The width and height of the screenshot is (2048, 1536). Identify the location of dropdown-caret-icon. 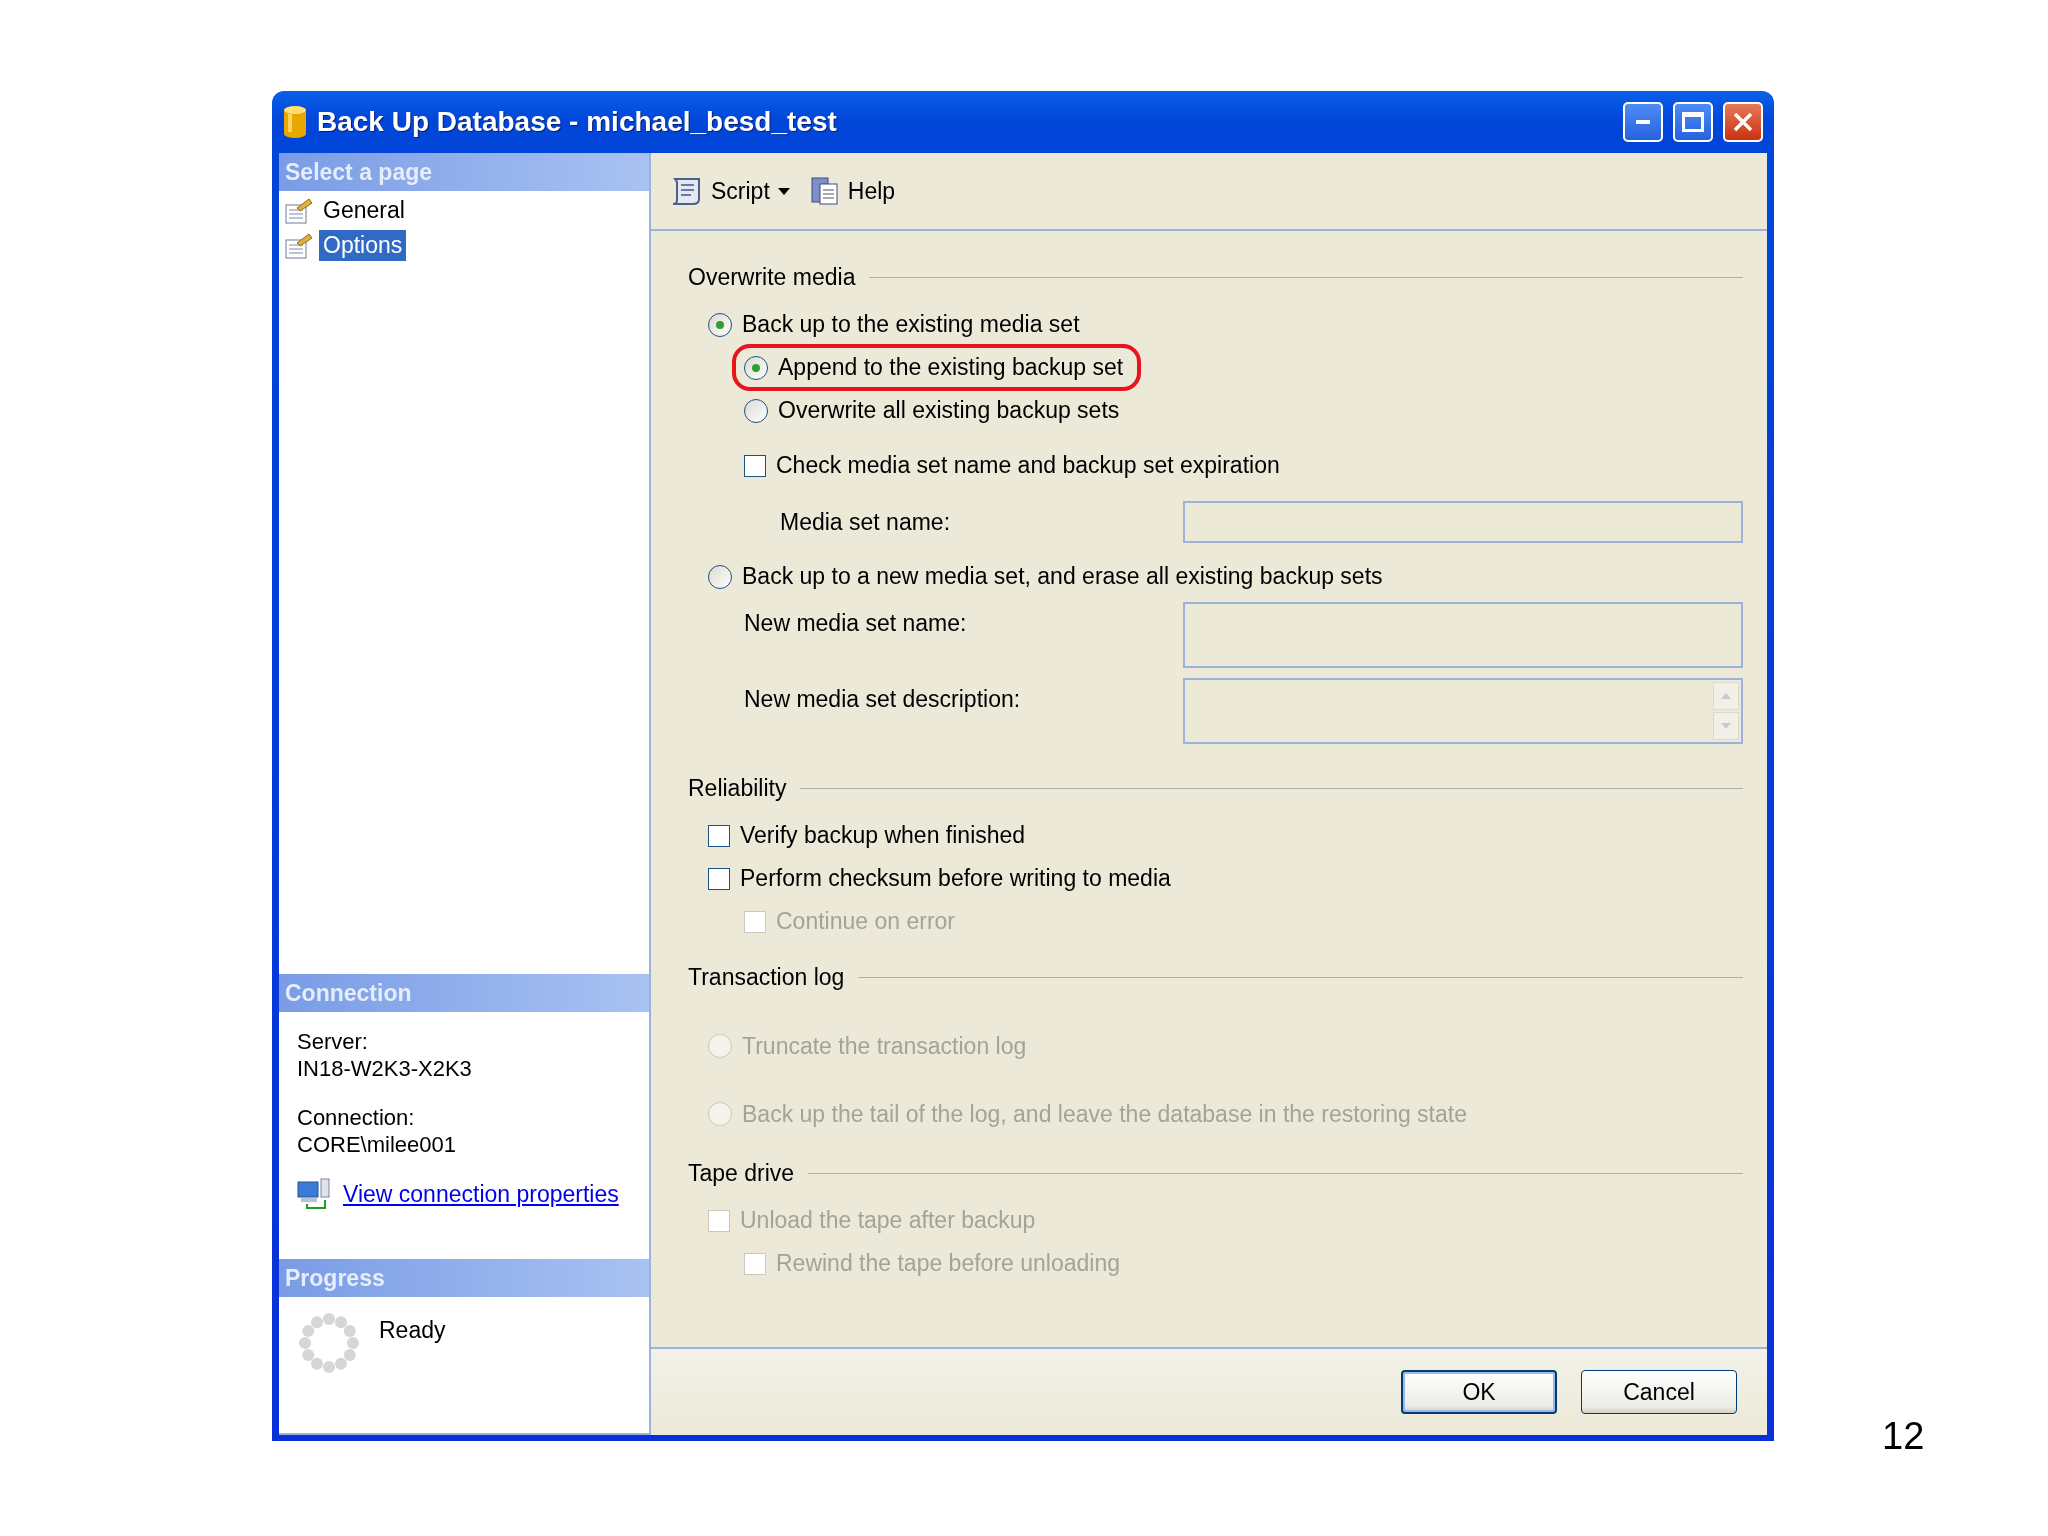
(783, 191).